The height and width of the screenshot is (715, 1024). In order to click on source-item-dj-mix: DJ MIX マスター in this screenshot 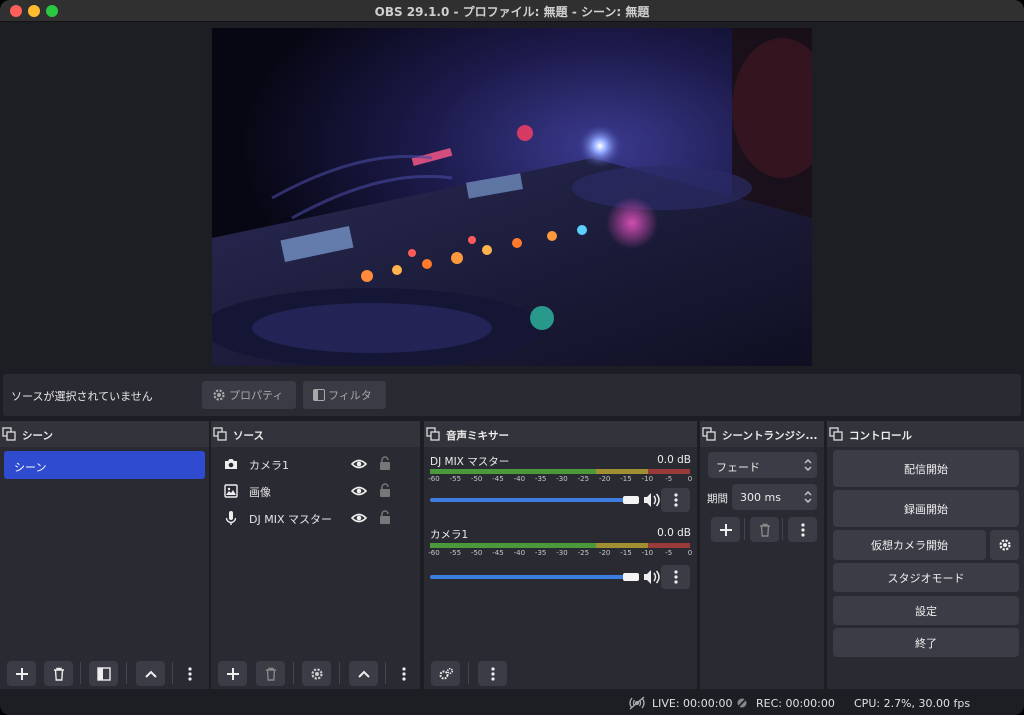, I will do `click(313, 518)`.